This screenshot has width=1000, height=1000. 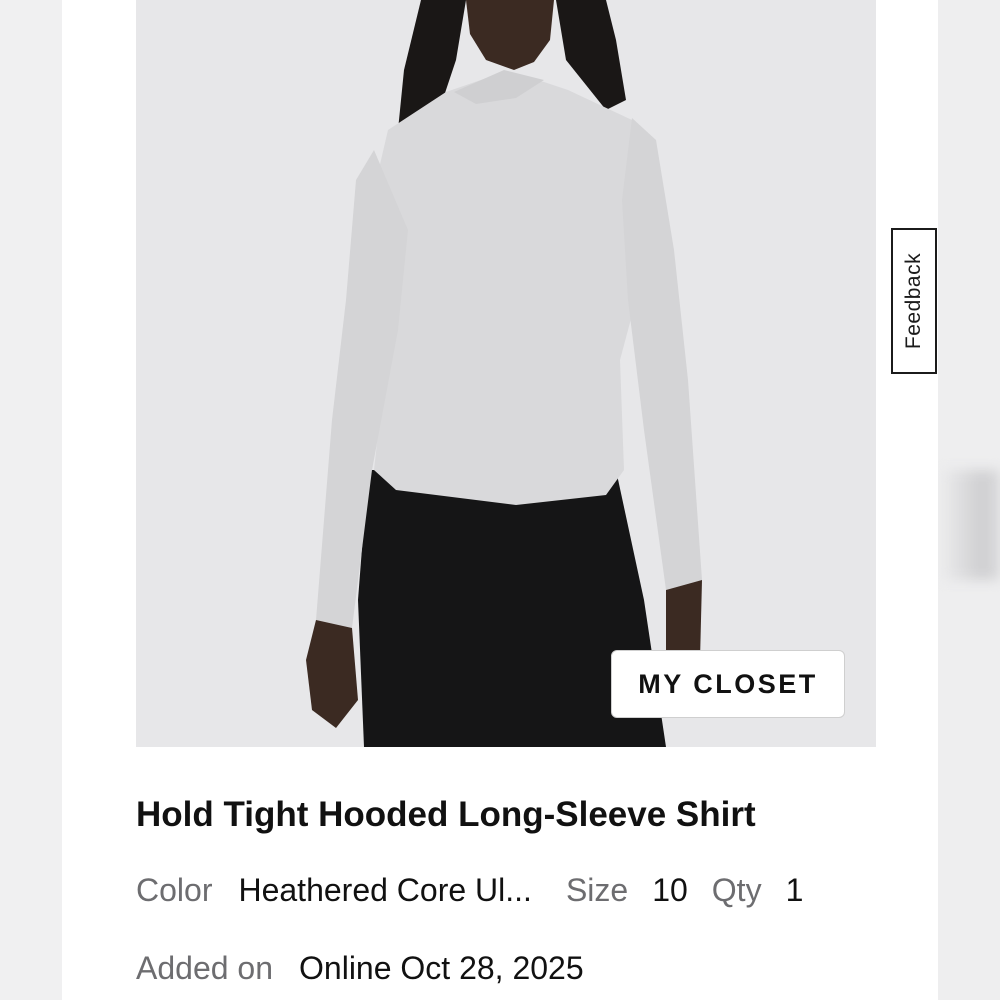 I want to click on size-label: Size, so click(x=597, y=889).